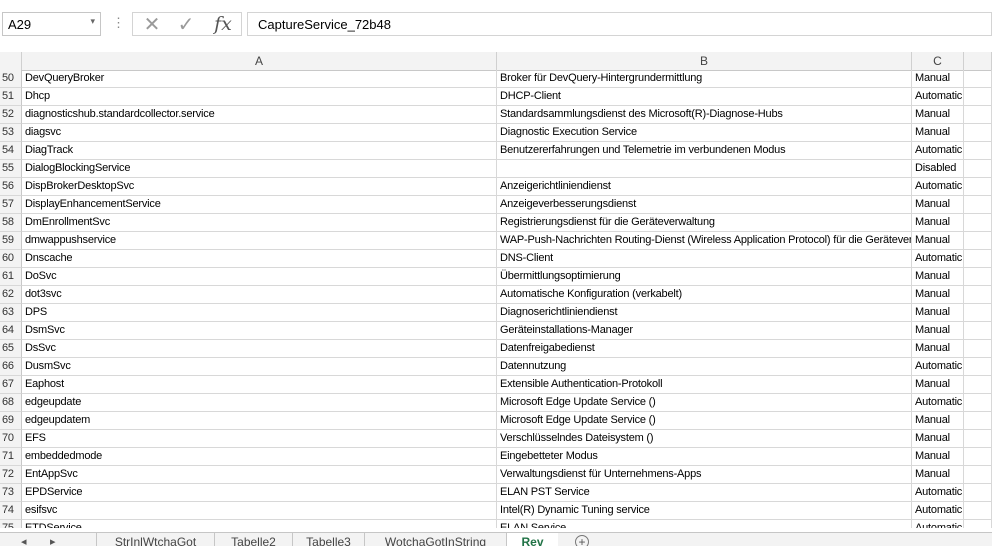  What do you see at coordinates (704, 277) in the screenshot?
I see `cell-description: Übermittlungsoptimierung` at bounding box center [704, 277].